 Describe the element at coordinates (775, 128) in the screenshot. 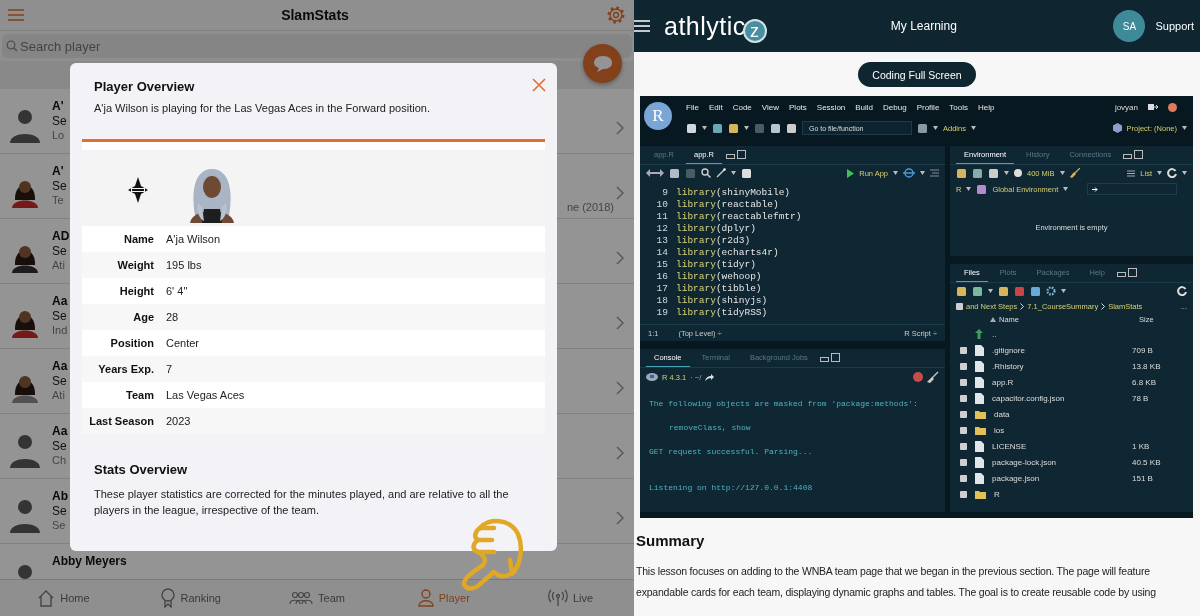

I see `save-all-icon` at that location.